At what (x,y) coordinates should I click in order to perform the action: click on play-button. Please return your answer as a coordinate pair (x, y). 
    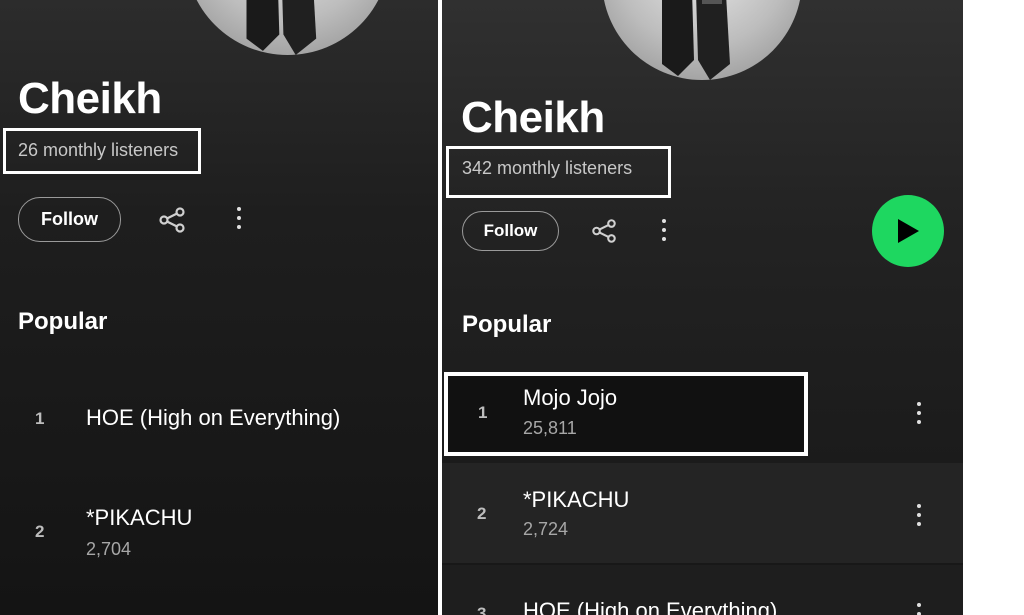
    Looking at the image, I should click on (908, 231).